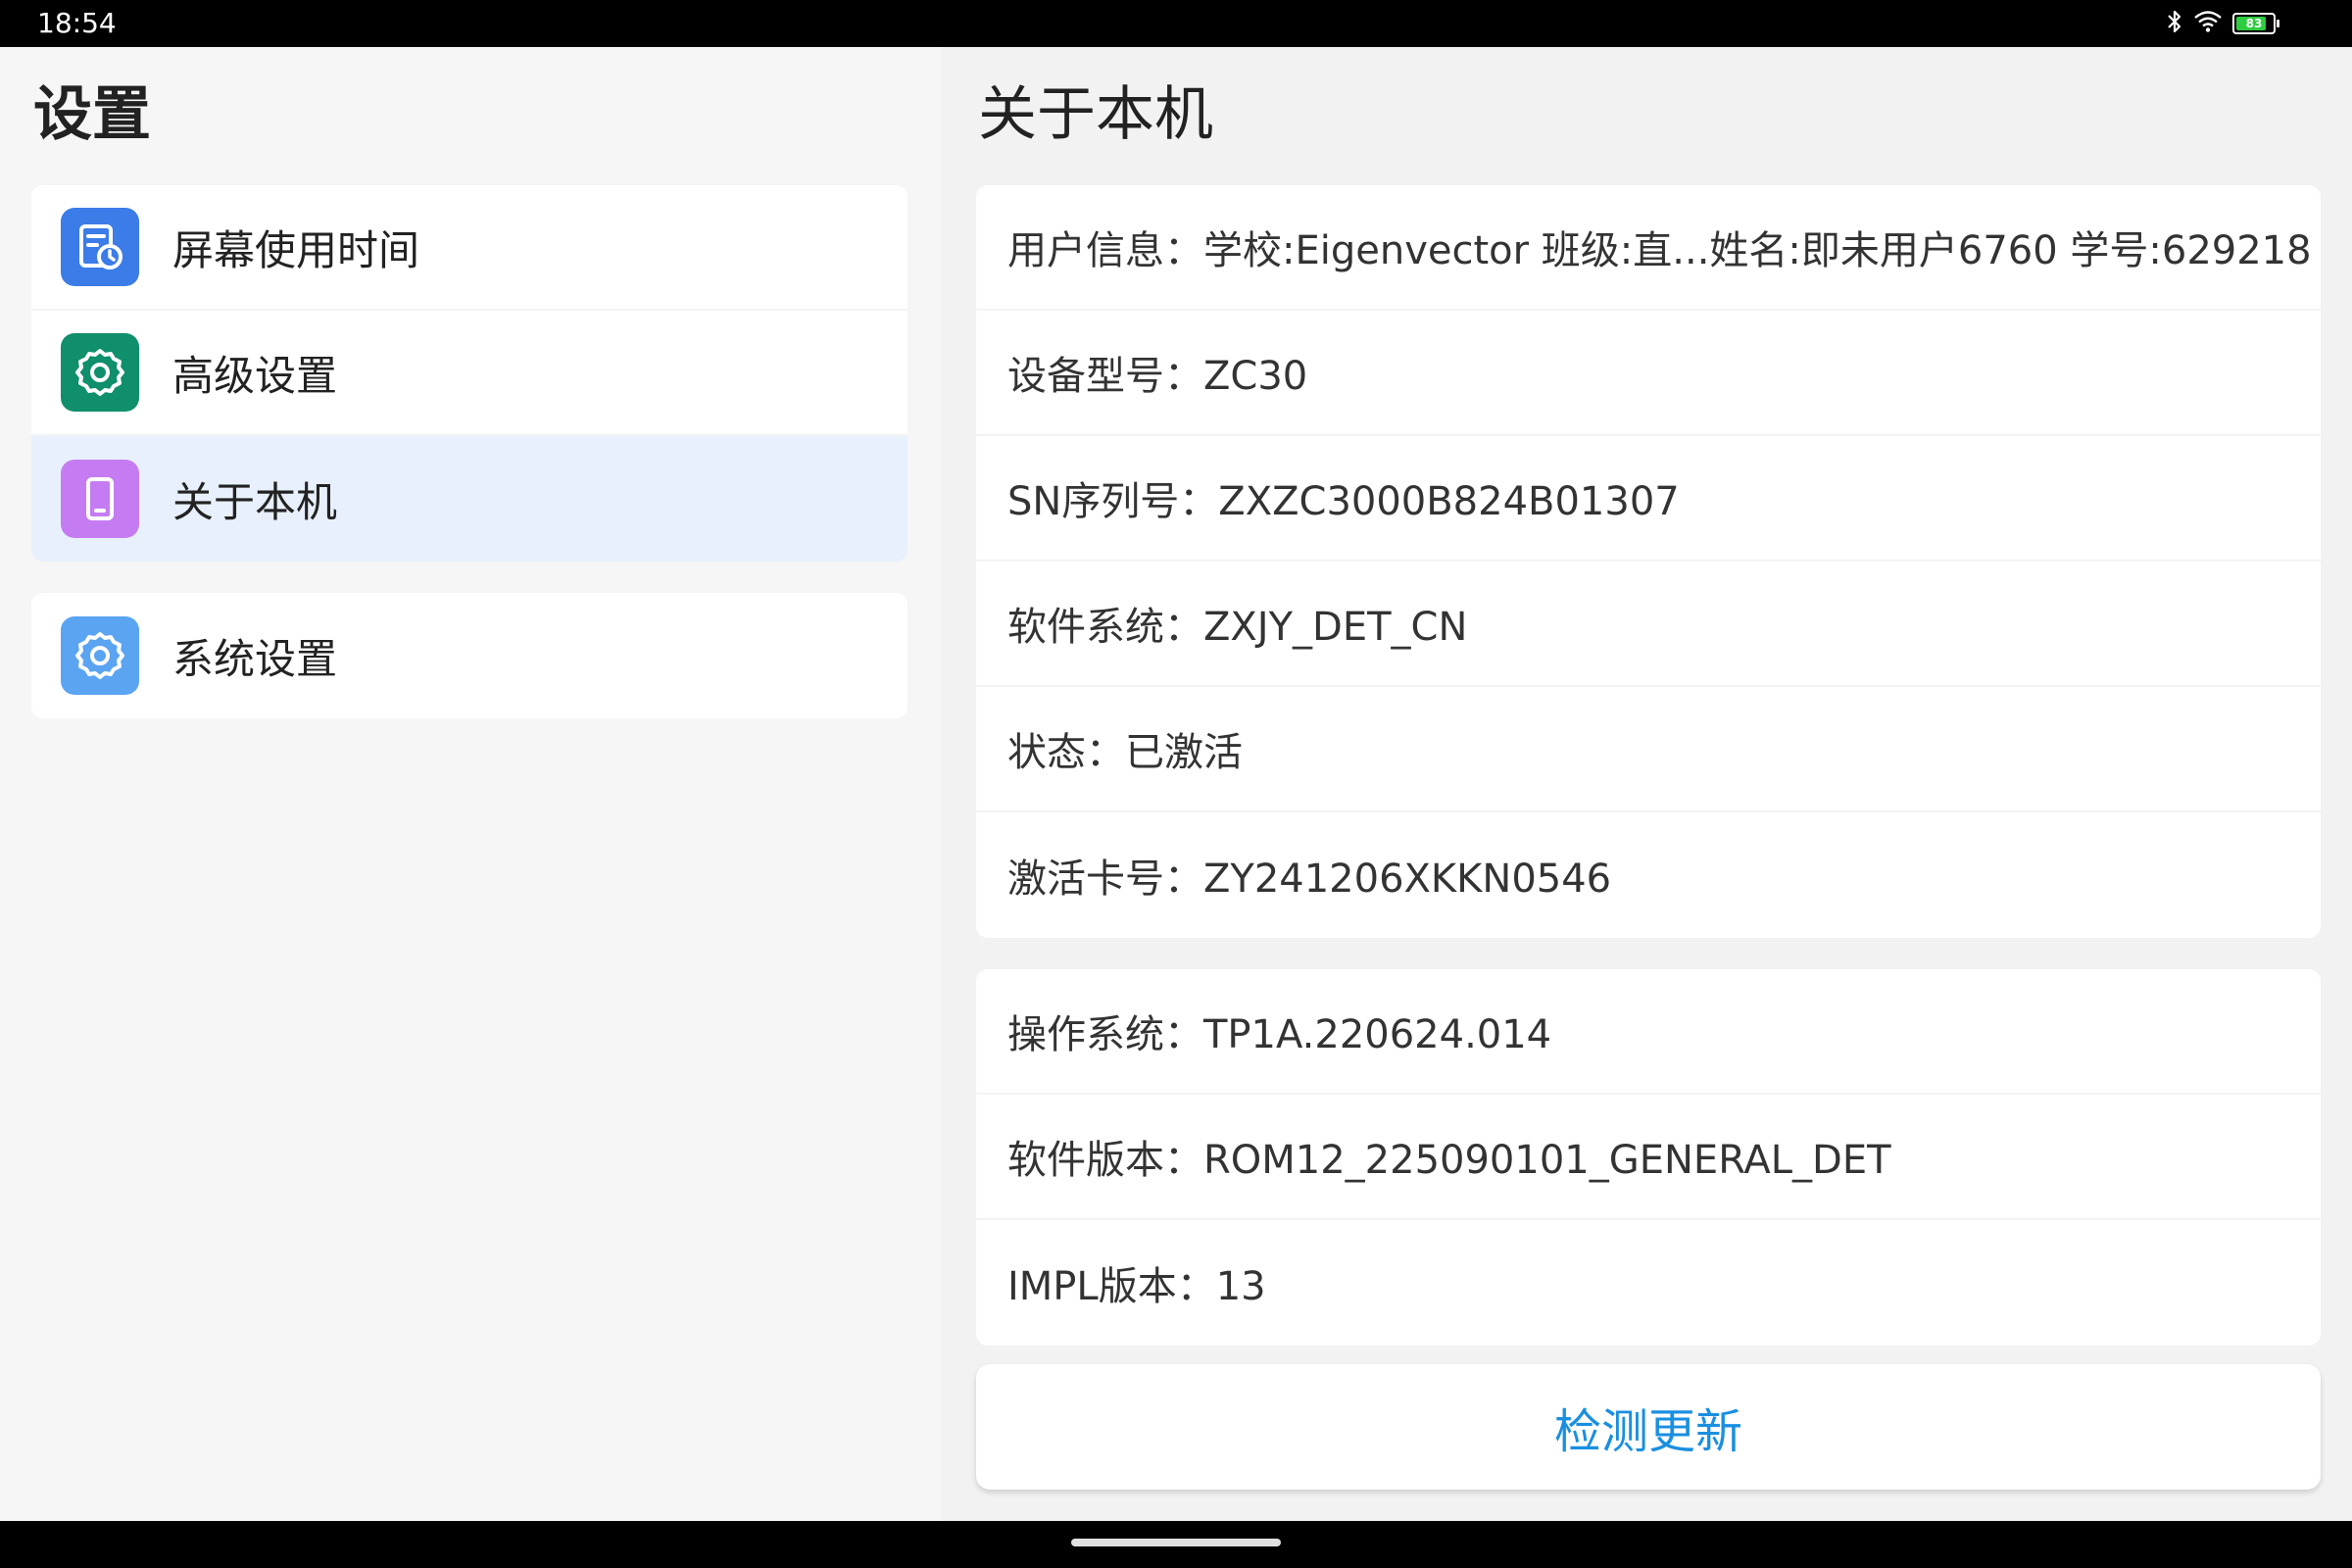  Describe the element at coordinates (1648, 499) in the screenshot. I see `info-row-serial: SN序列号：ZXZC3000B824B01307` at that location.